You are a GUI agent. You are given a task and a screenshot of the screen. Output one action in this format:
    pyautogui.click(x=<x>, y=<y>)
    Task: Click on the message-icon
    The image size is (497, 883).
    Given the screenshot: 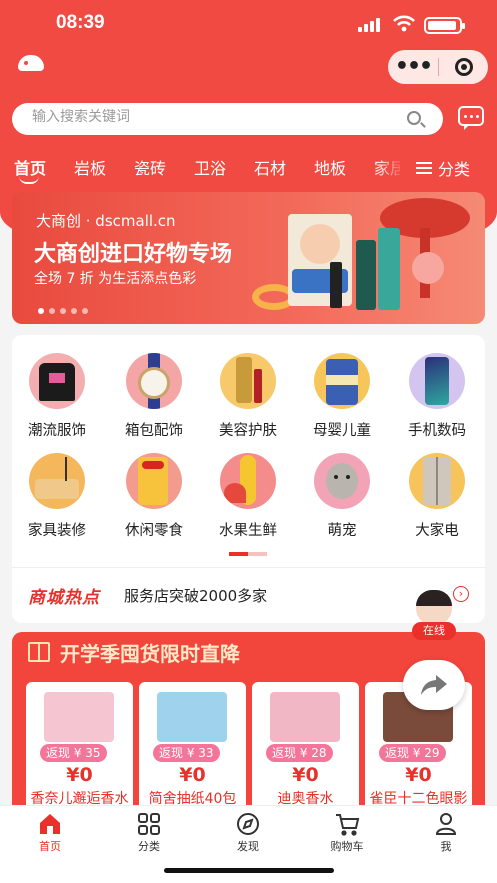 What is the action you would take?
    pyautogui.click(x=471, y=118)
    